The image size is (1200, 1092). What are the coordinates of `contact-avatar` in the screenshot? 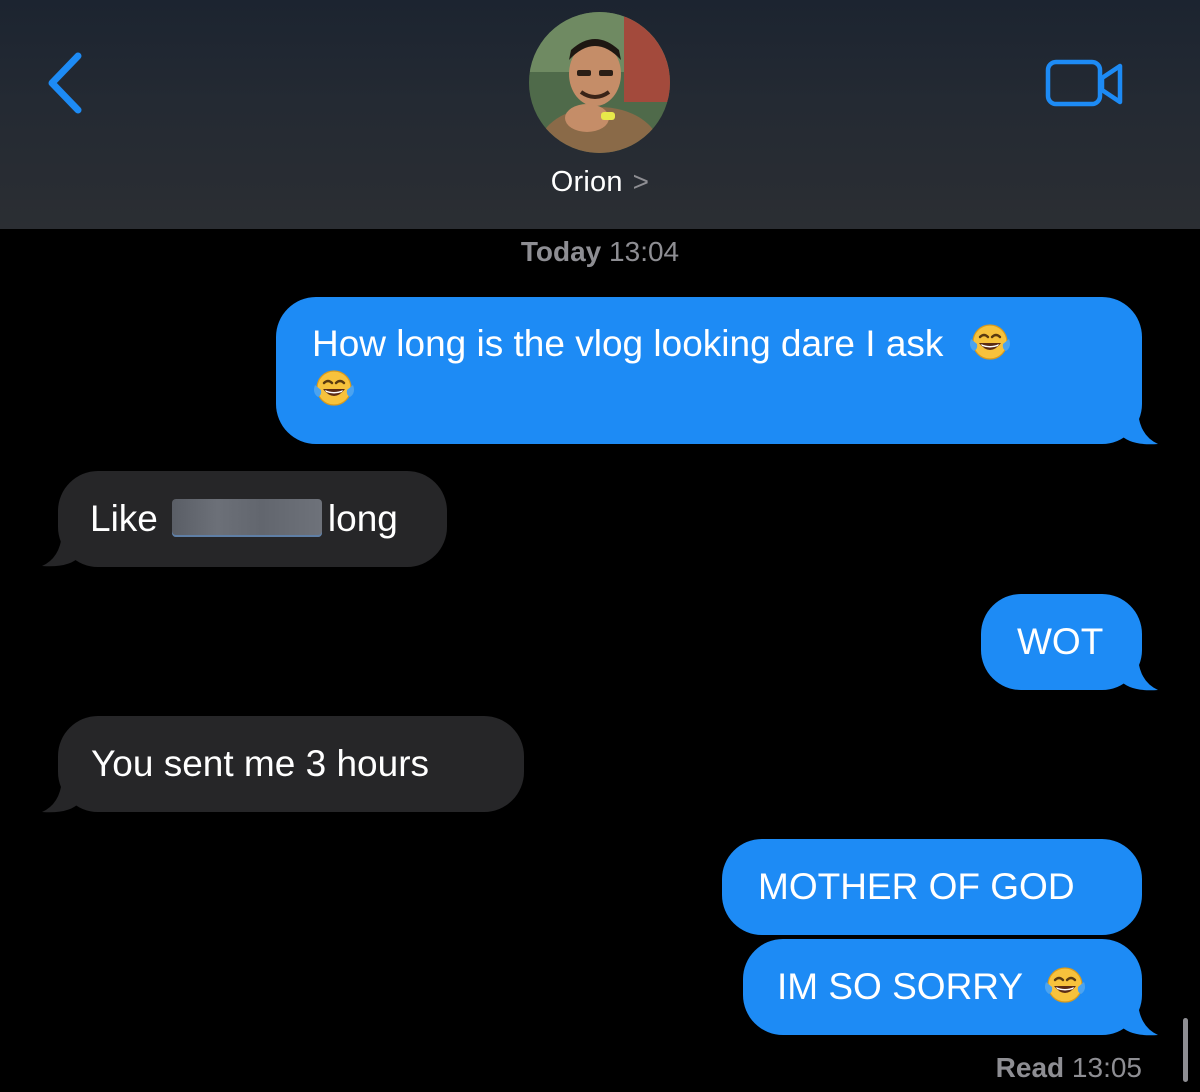 It's located at (599, 82).